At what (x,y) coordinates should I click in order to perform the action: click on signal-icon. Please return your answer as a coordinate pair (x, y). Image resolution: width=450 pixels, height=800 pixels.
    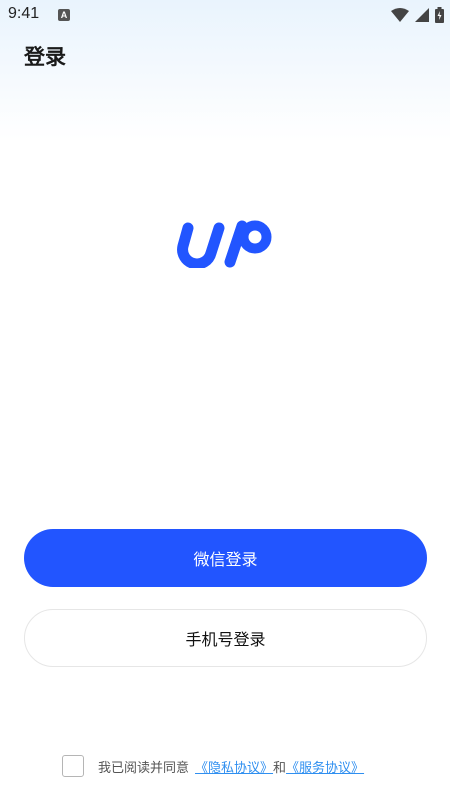
    Looking at the image, I should click on (422, 15).